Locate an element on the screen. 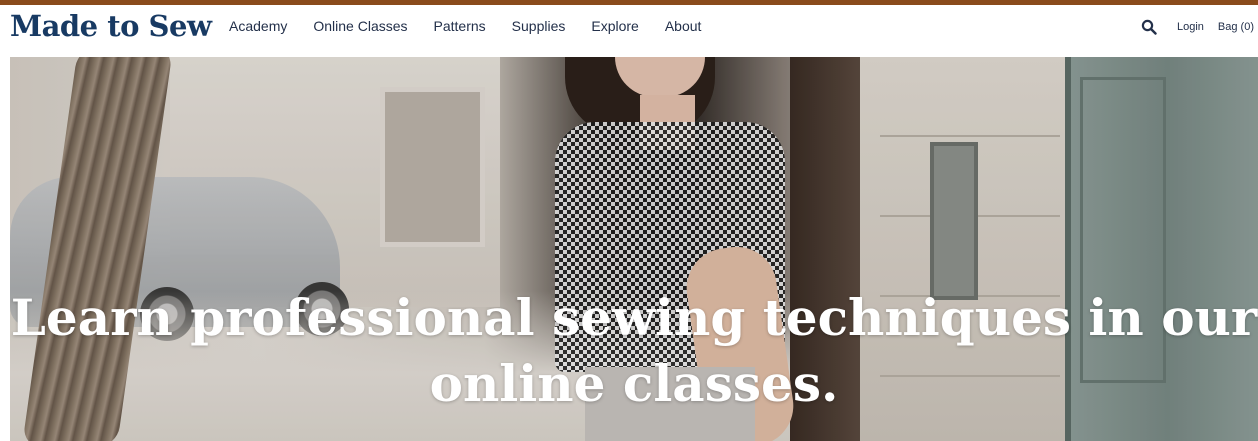 The height and width of the screenshot is (441, 1258). utility-nav: Login Bag (0) is located at coordinates (1197, 27).